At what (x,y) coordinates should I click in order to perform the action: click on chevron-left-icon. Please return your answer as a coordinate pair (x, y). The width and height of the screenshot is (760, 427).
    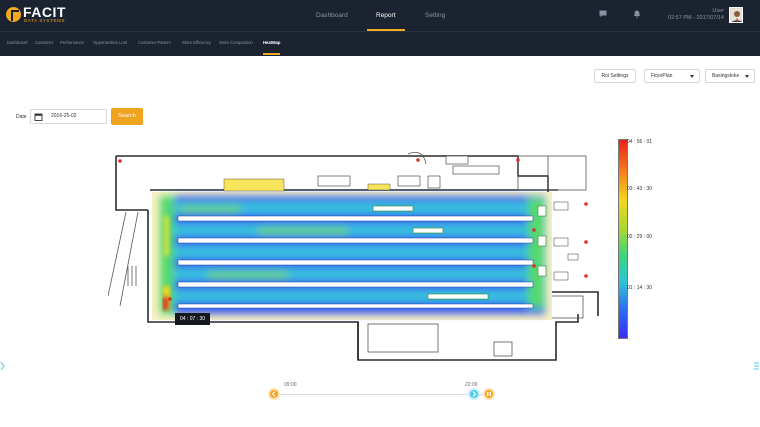
    Looking at the image, I should click on (273, 394).